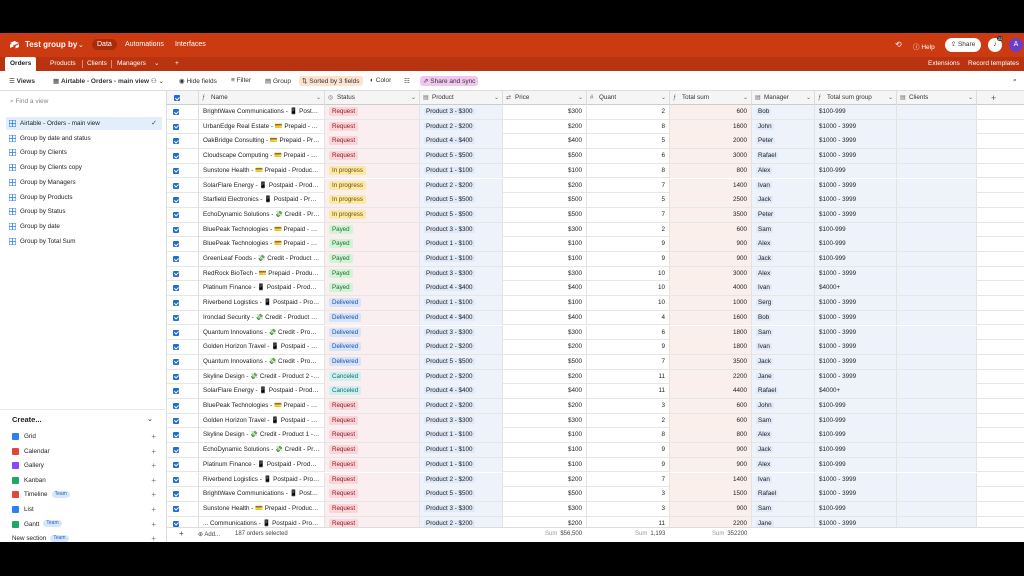  What do you see at coordinates (177, 64) in the screenshot?
I see `add-table-icon: +` at bounding box center [177, 64].